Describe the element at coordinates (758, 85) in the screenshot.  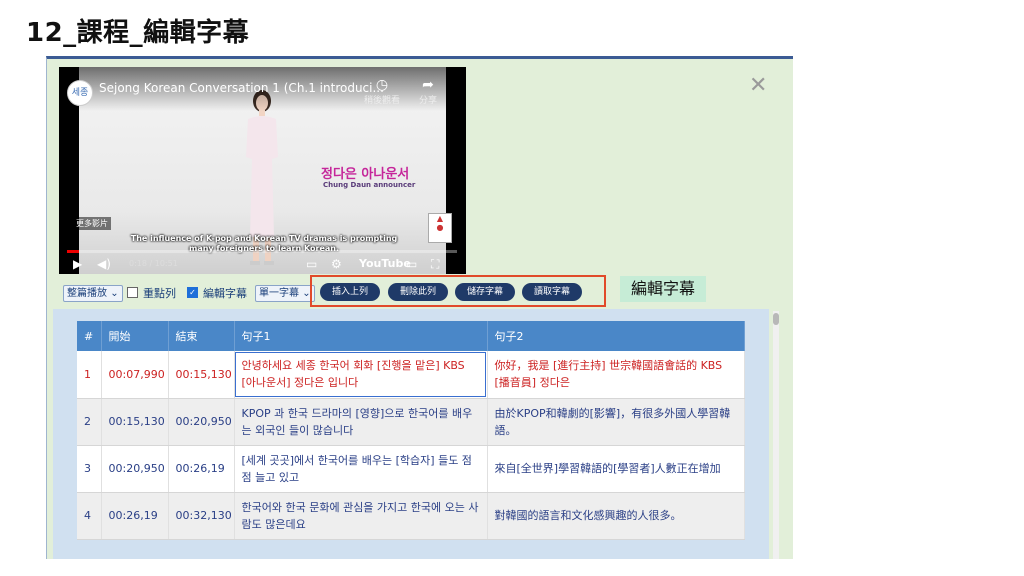
I see `close-icon: ✕` at that location.